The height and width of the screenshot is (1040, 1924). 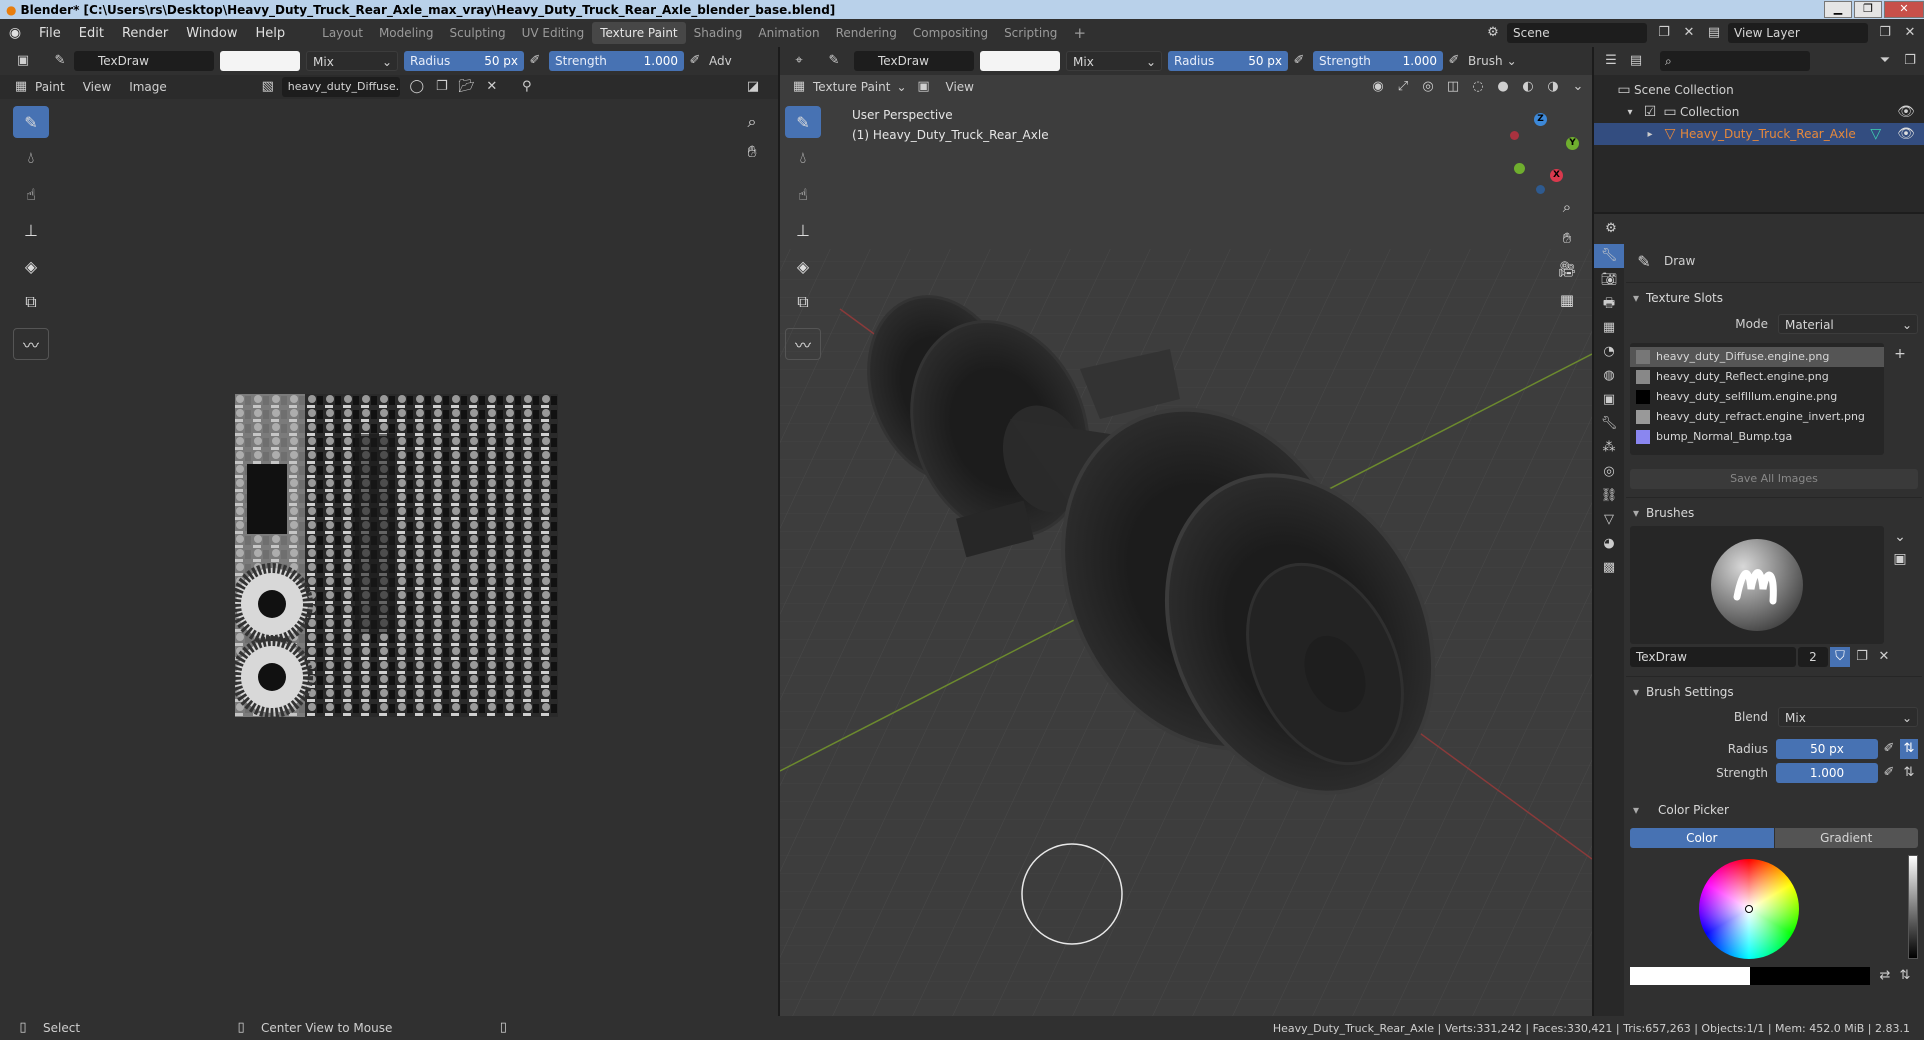 What do you see at coordinates (1528, 87) in the screenshot?
I see `material-shading-icon: ◐` at bounding box center [1528, 87].